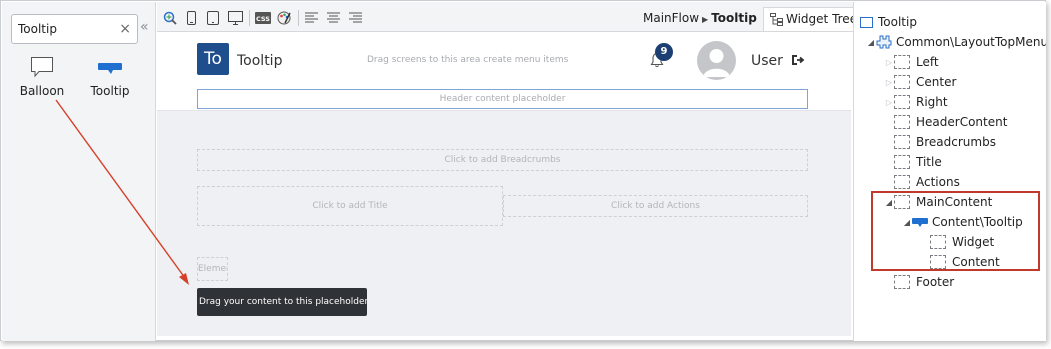  I want to click on tablet-icon, so click(213, 18).